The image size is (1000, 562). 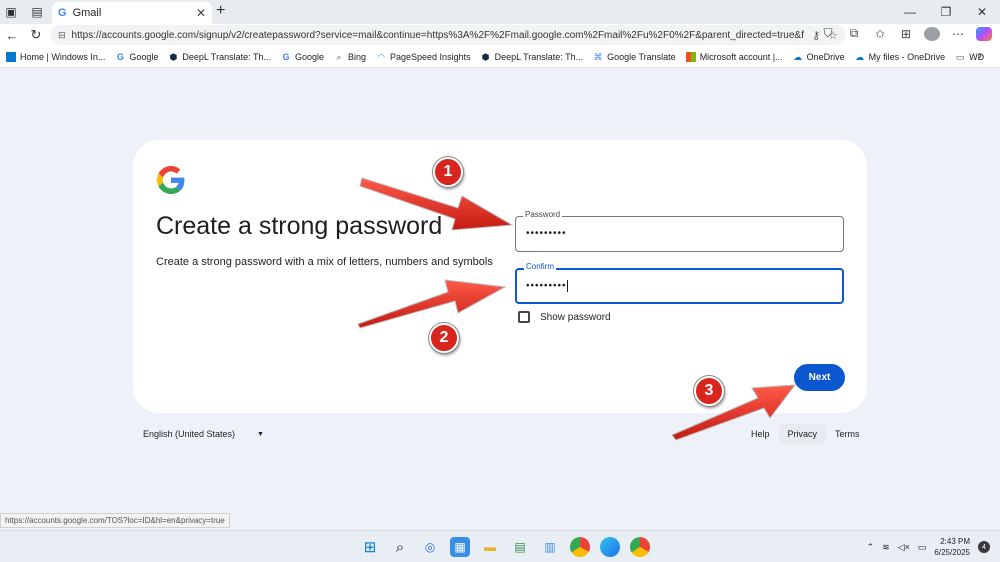 What do you see at coordinates (854, 33) in the screenshot?
I see `extensions-icon: ⧉` at bounding box center [854, 33].